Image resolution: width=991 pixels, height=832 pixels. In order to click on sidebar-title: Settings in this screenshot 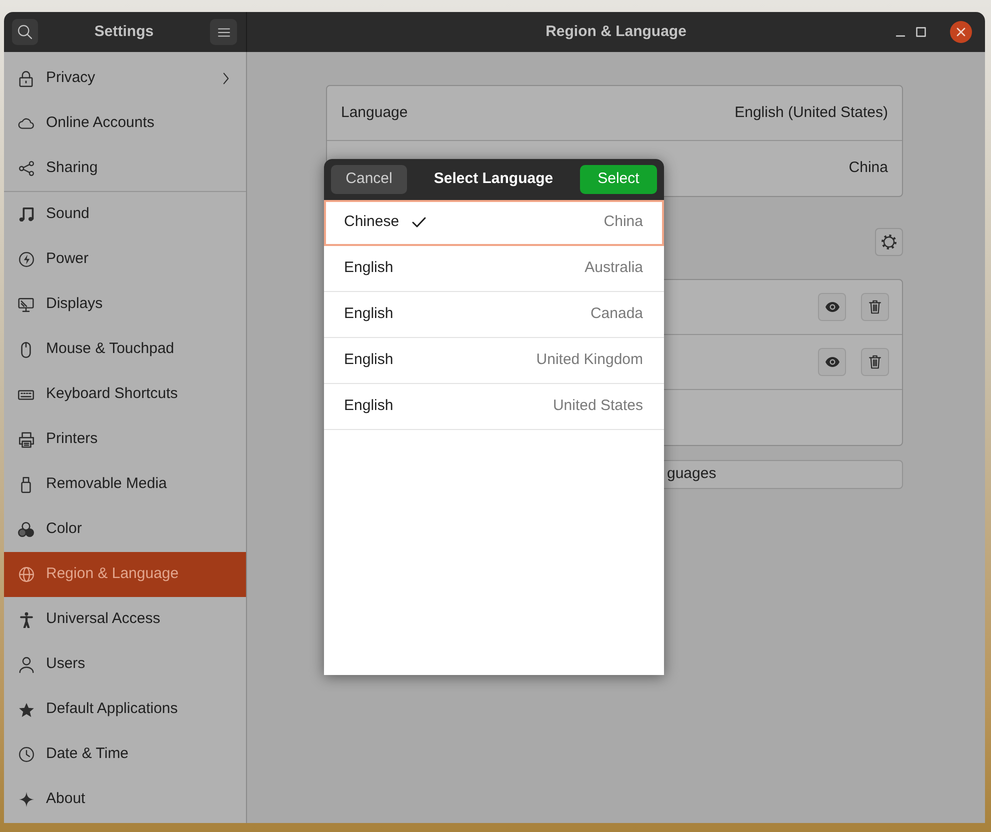, I will do `click(124, 32)`.